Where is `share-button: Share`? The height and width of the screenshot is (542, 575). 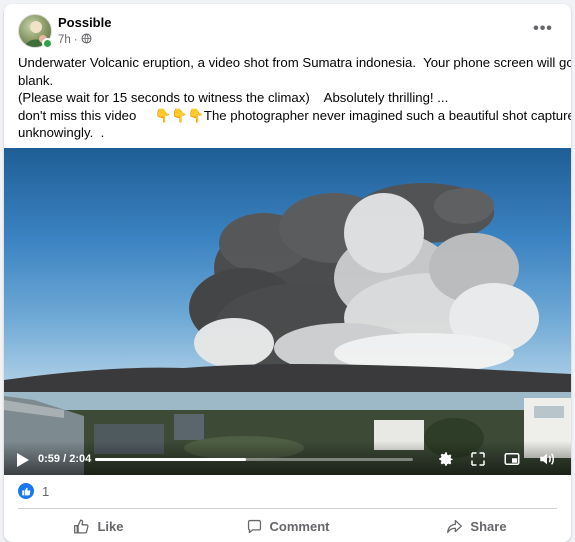 share-button: Share is located at coordinates (476, 526).